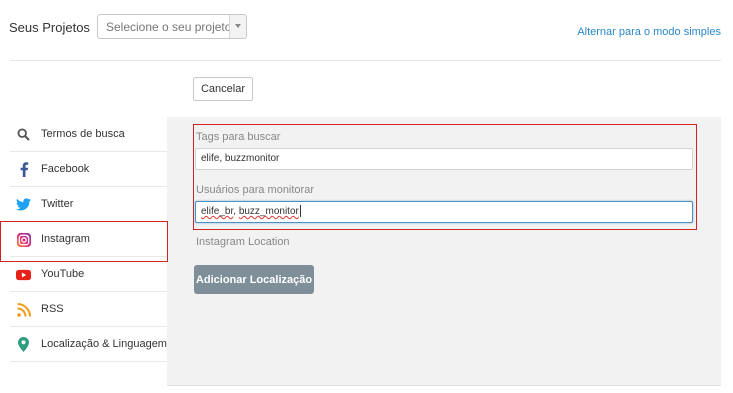  I want to click on rss-icon, so click(23, 309).